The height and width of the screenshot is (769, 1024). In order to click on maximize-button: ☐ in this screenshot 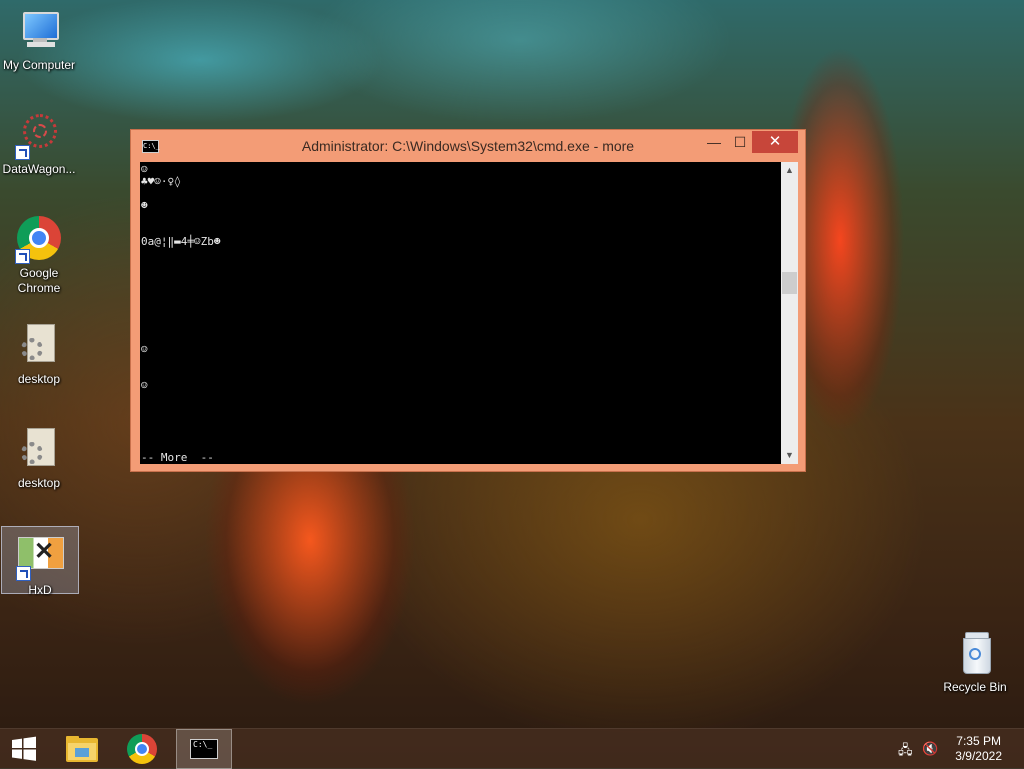, I will do `click(740, 142)`.